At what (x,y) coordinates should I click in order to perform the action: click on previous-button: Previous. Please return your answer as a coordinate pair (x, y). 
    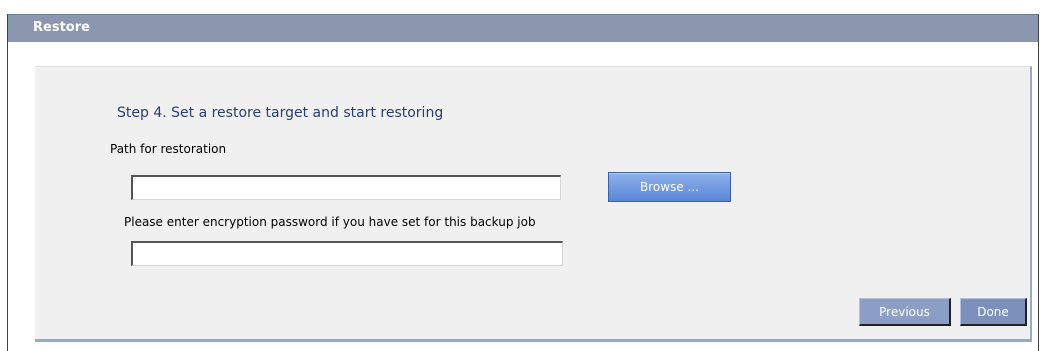
    Looking at the image, I should click on (905, 312).